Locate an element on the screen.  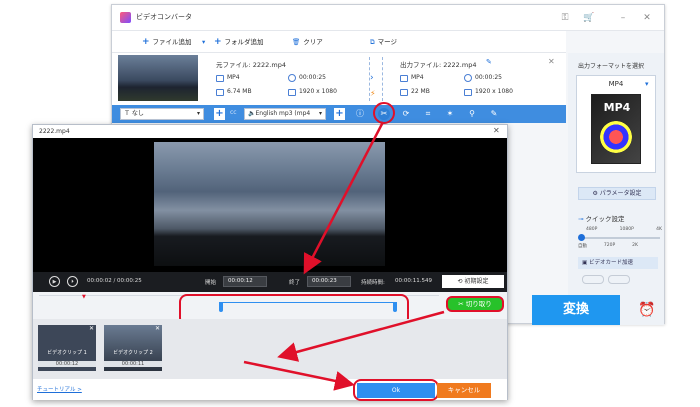
arrow-cut-to-end is located at coordinates (344, 198).